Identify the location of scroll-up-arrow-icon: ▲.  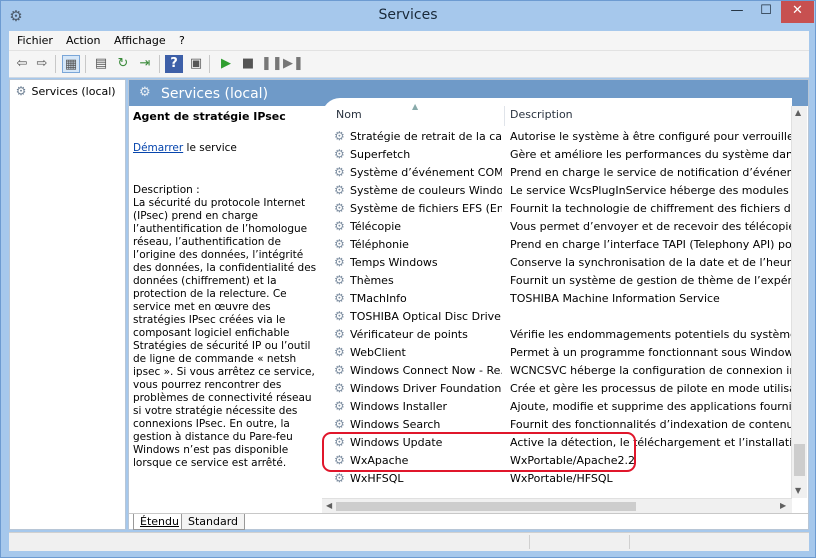
(798, 112).